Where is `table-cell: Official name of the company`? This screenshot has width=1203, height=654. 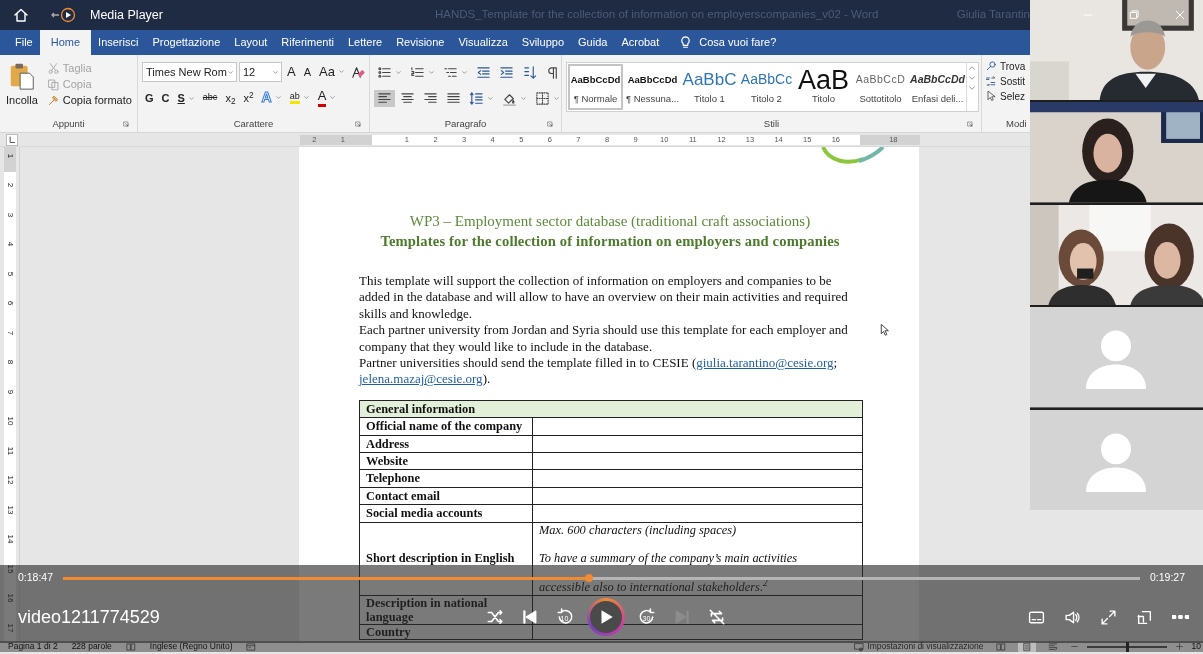
table-cell: Official name of the company is located at coordinates (446, 426).